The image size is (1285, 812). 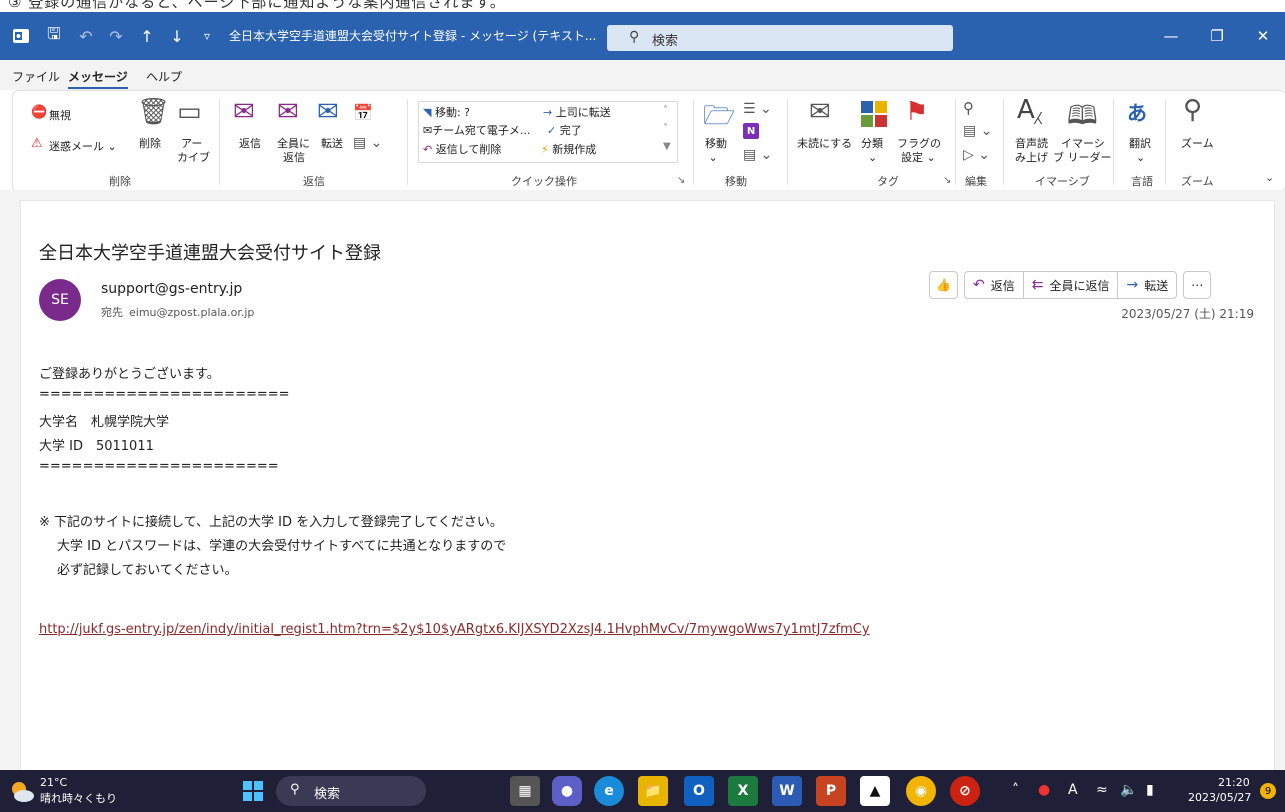 I want to click on delete-button: 削除, so click(x=150, y=143).